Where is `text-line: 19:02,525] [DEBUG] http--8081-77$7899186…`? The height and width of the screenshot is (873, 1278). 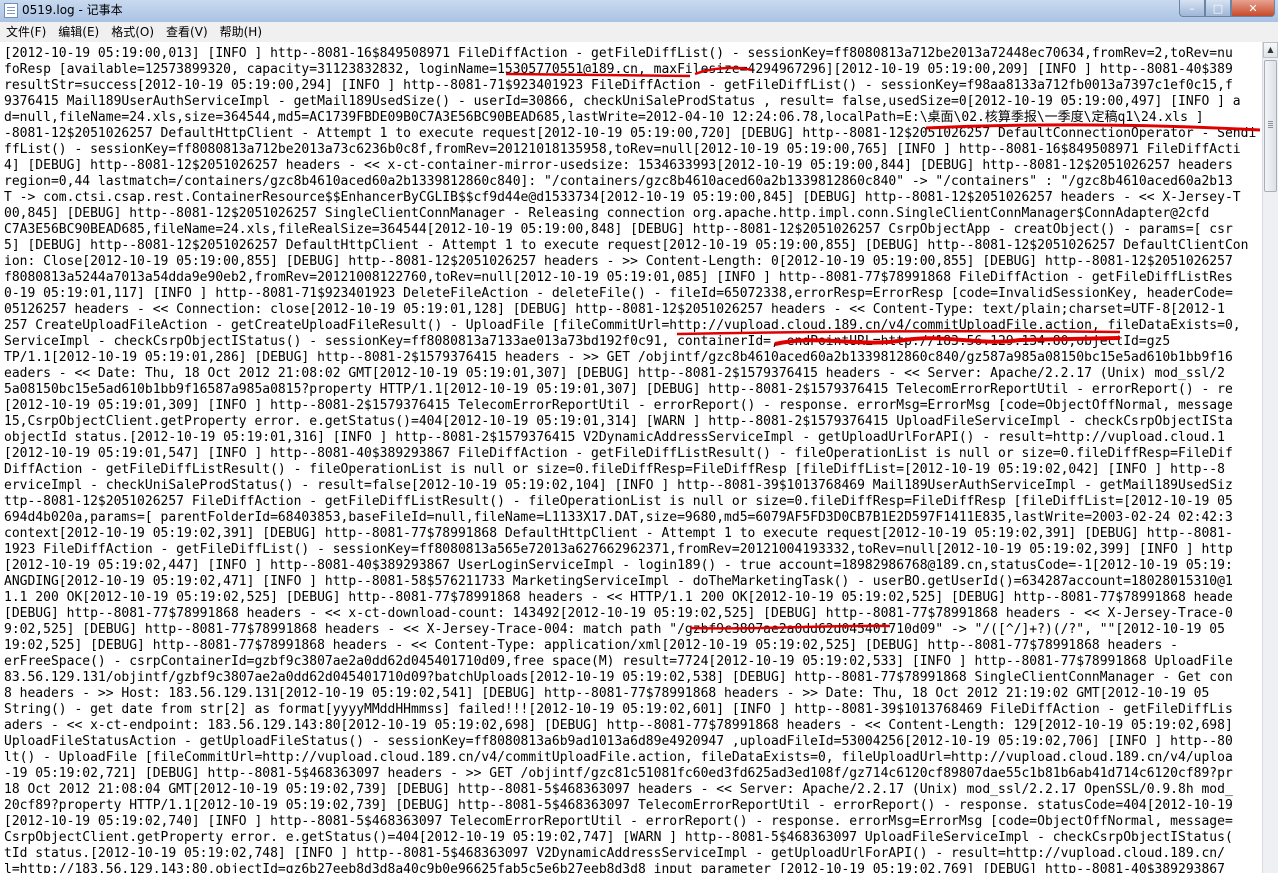 text-line: 19:02,525] [DEBUG] http--8081-77$7899186… is located at coordinates (591, 645).